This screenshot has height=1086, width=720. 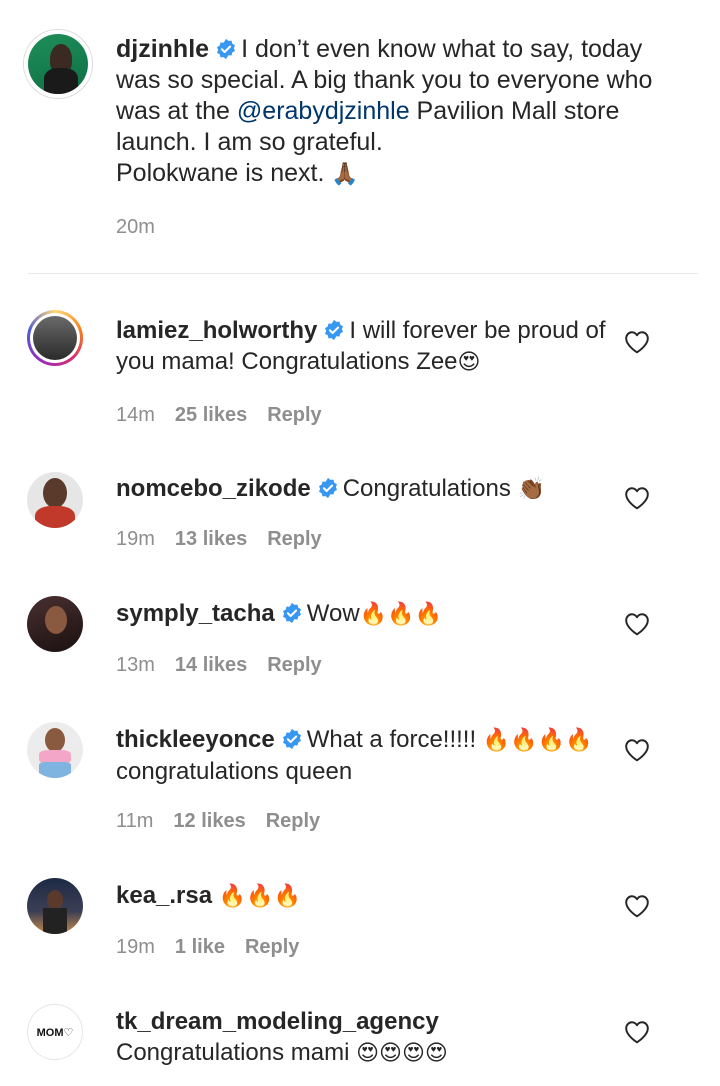 I want to click on comment-likes: 25 likes, so click(x=211, y=415).